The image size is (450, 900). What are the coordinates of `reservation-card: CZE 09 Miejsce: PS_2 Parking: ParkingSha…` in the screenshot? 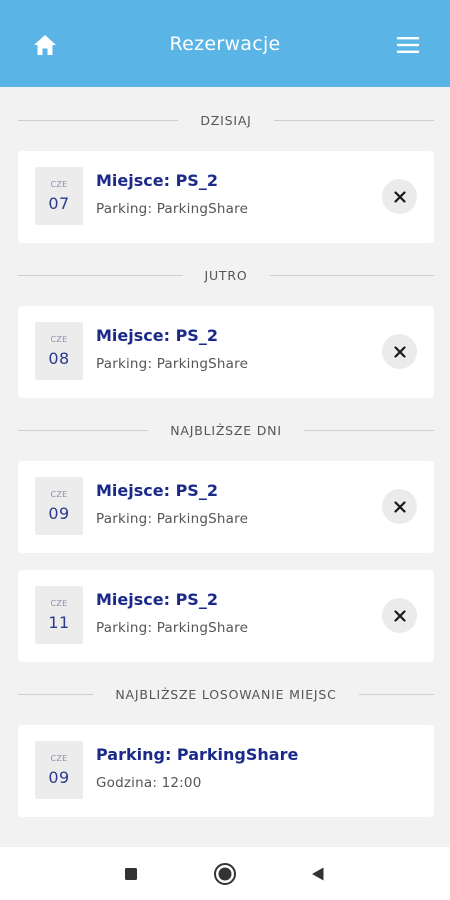 It's located at (226, 507).